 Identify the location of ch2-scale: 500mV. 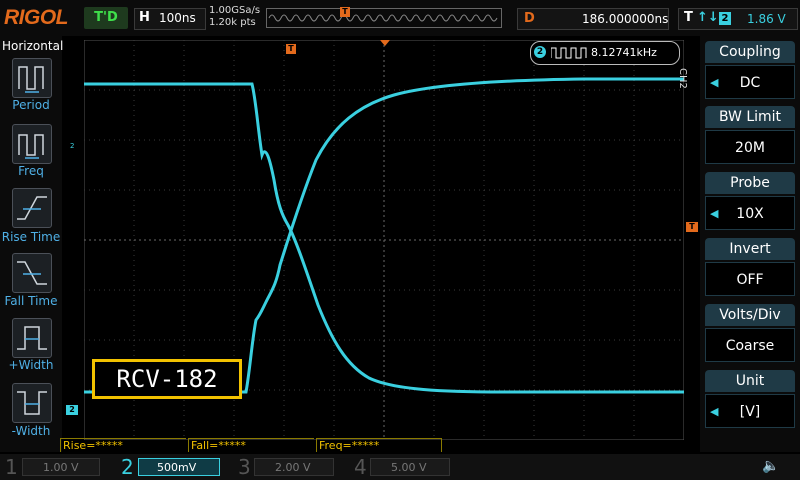
(177, 467).